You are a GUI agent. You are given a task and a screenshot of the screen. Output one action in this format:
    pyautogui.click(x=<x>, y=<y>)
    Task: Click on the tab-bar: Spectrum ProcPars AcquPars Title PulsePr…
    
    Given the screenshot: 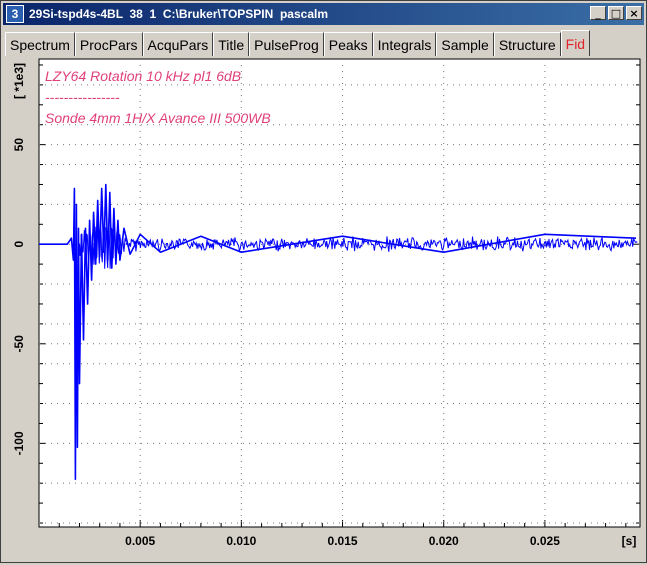 What is the action you would take?
    pyautogui.click(x=298, y=43)
    